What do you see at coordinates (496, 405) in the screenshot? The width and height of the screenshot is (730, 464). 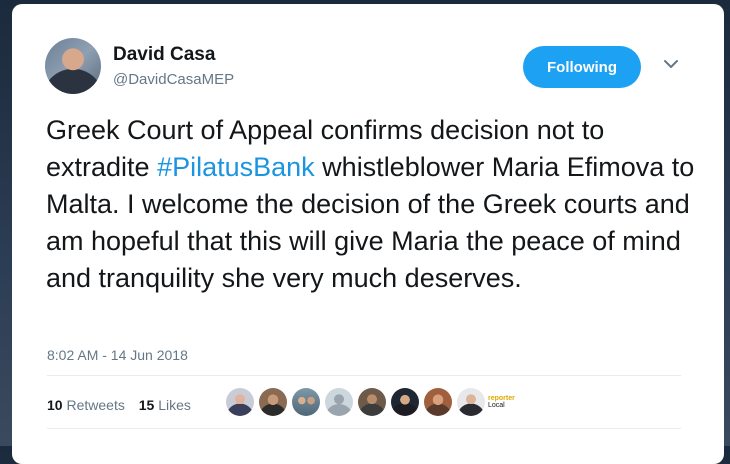 I see `reporter-logo-sub: Local` at bounding box center [496, 405].